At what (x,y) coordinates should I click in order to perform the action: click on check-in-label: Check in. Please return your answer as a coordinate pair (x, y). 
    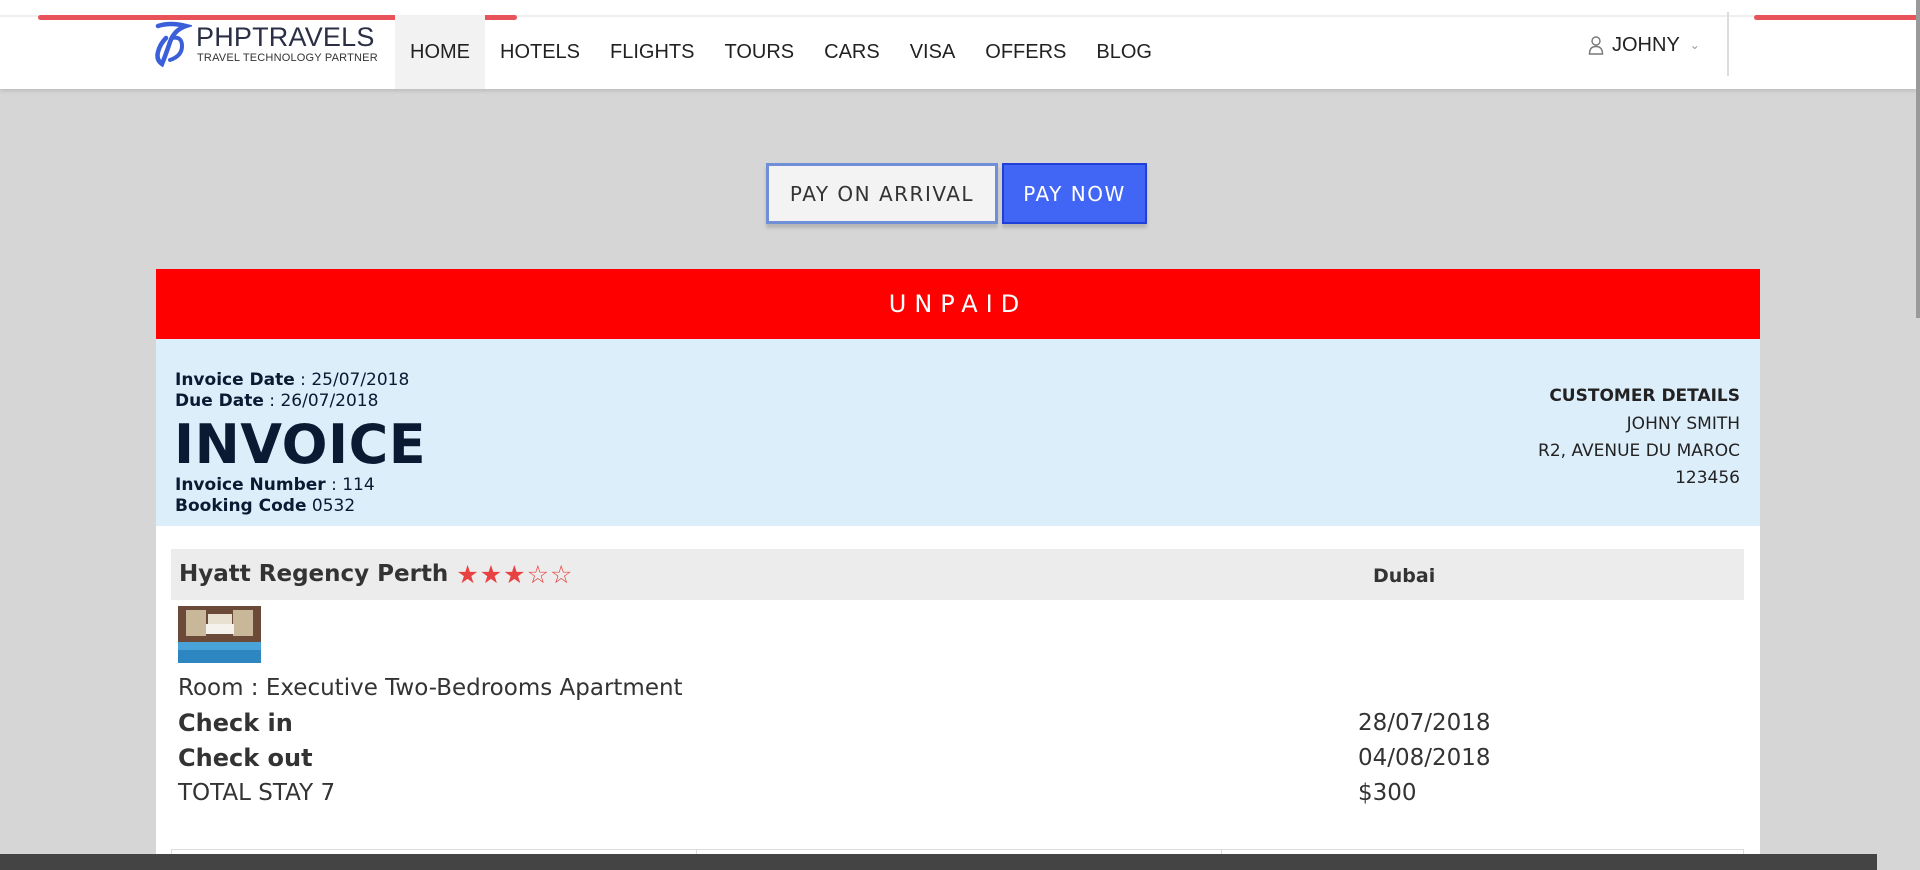
    Looking at the image, I should click on (235, 723).